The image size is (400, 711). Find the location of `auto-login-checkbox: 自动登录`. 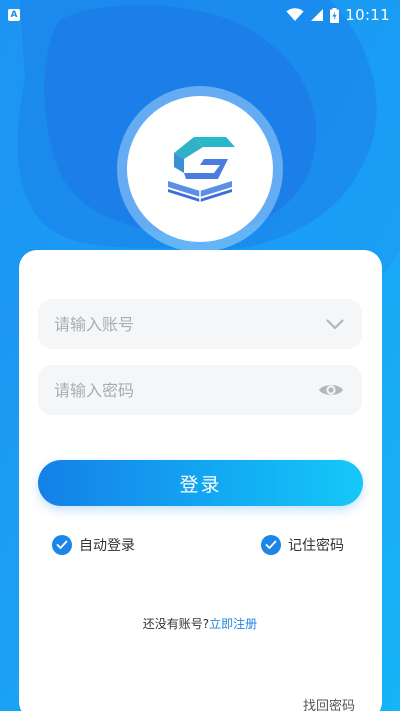

auto-login-checkbox: 自动登录 is located at coordinates (93, 545).